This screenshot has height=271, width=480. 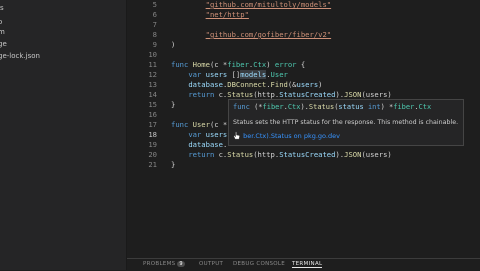 What do you see at coordinates (270, 64) in the screenshot?
I see `code-token: )` at bounding box center [270, 64].